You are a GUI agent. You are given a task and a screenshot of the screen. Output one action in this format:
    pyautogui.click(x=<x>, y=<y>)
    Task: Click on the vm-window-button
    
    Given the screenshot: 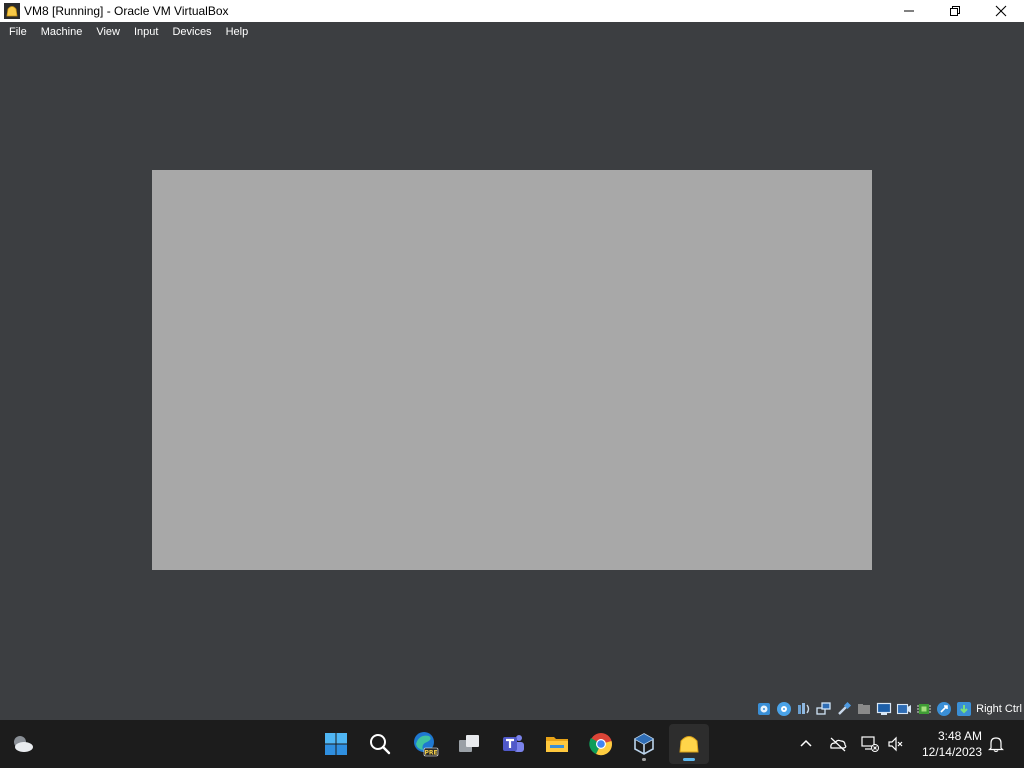 What is the action you would take?
    pyautogui.click(x=689, y=744)
    